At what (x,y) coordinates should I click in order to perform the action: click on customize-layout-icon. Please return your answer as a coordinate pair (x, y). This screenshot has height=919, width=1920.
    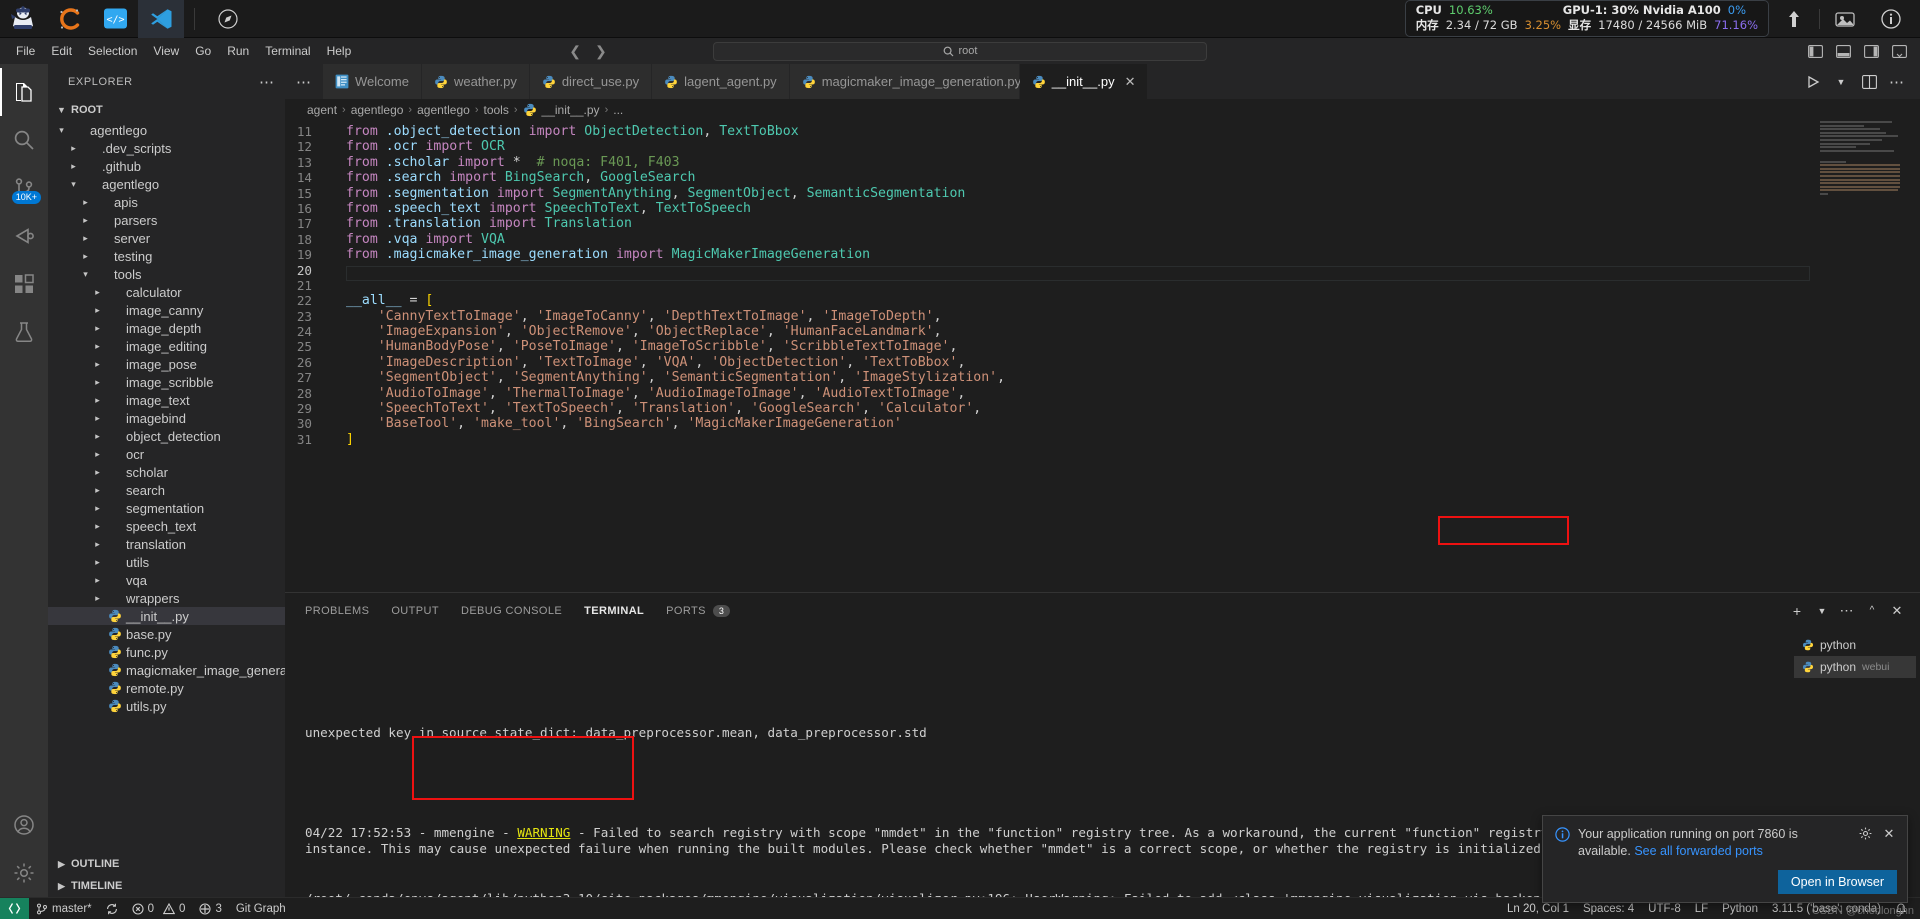
    Looking at the image, I should click on (1899, 51).